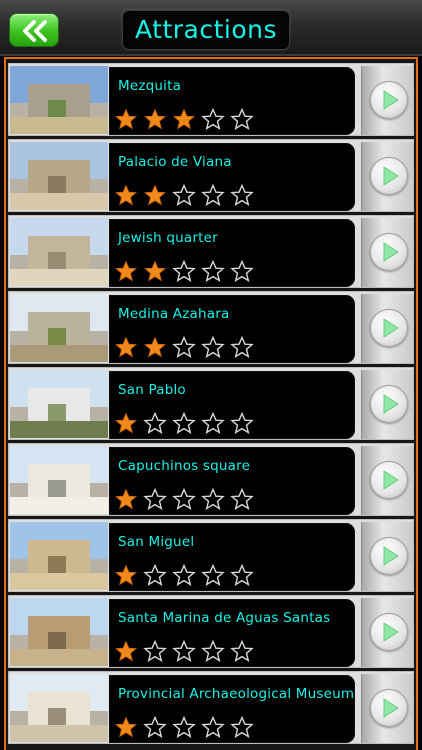 The height and width of the screenshot is (750, 422). What do you see at coordinates (224, 618) in the screenshot?
I see `attraction-name: Santa Marina de Aguas Santas` at bounding box center [224, 618].